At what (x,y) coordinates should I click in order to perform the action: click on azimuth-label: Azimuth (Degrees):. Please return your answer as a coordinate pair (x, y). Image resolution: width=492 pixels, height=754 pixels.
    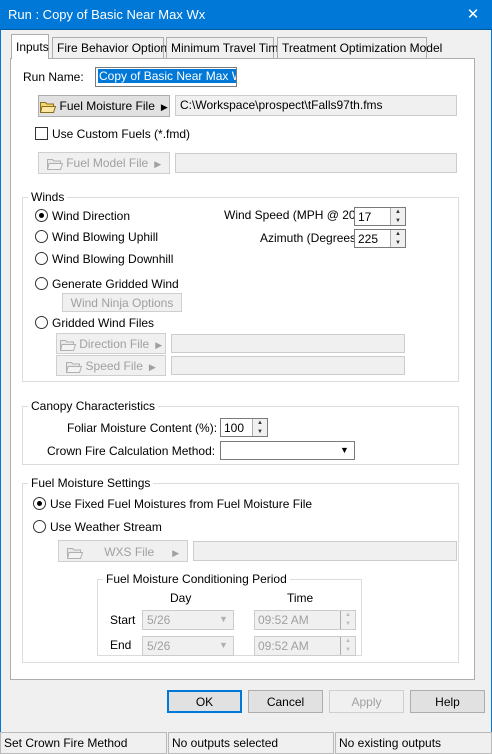
    Looking at the image, I should click on (312, 238).